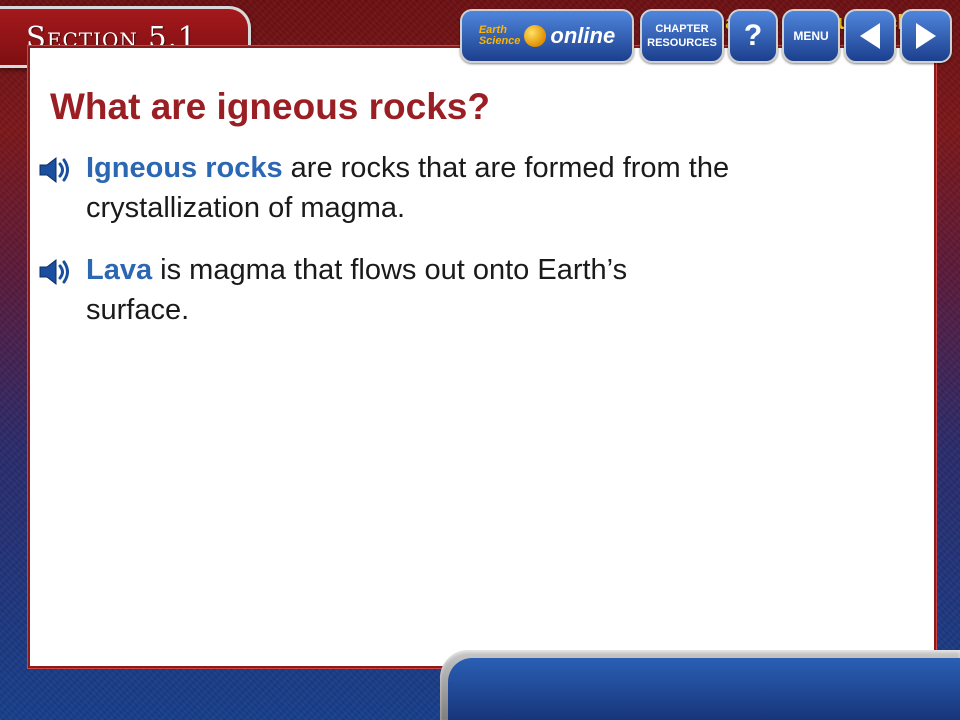  What do you see at coordinates (583, 35) in the screenshot?
I see `online-word: online` at bounding box center [583, 35].